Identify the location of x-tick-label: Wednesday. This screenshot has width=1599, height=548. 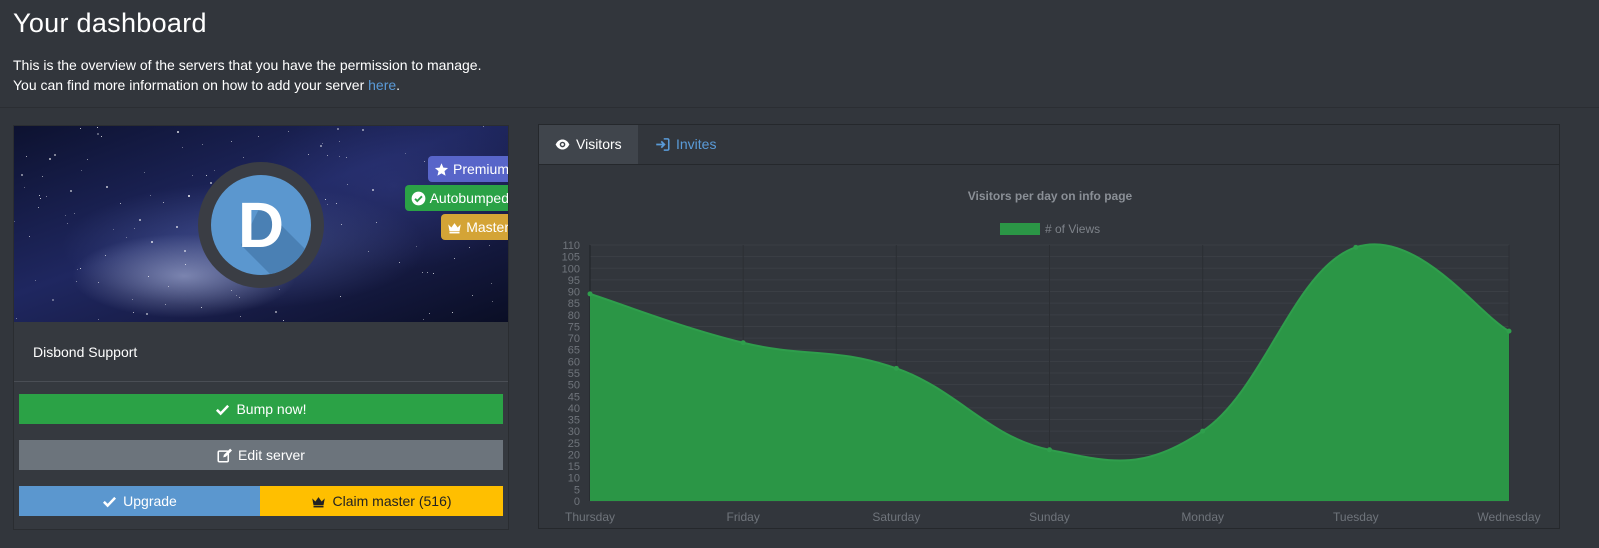
(1508, 517).